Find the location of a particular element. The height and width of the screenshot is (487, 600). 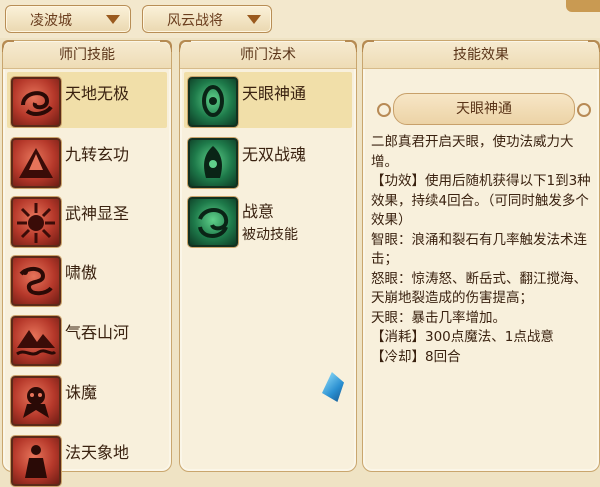

skill-item-wushen: 武神显圣 is located at coordinates (87, 220).